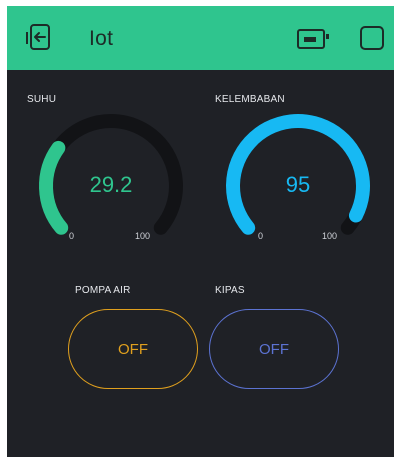 This screenshot has height=457, width=398. Describe the element at coordinates (261, 236) in the screenshot. I see `gauge-kelembaban-min: 0` at that location.